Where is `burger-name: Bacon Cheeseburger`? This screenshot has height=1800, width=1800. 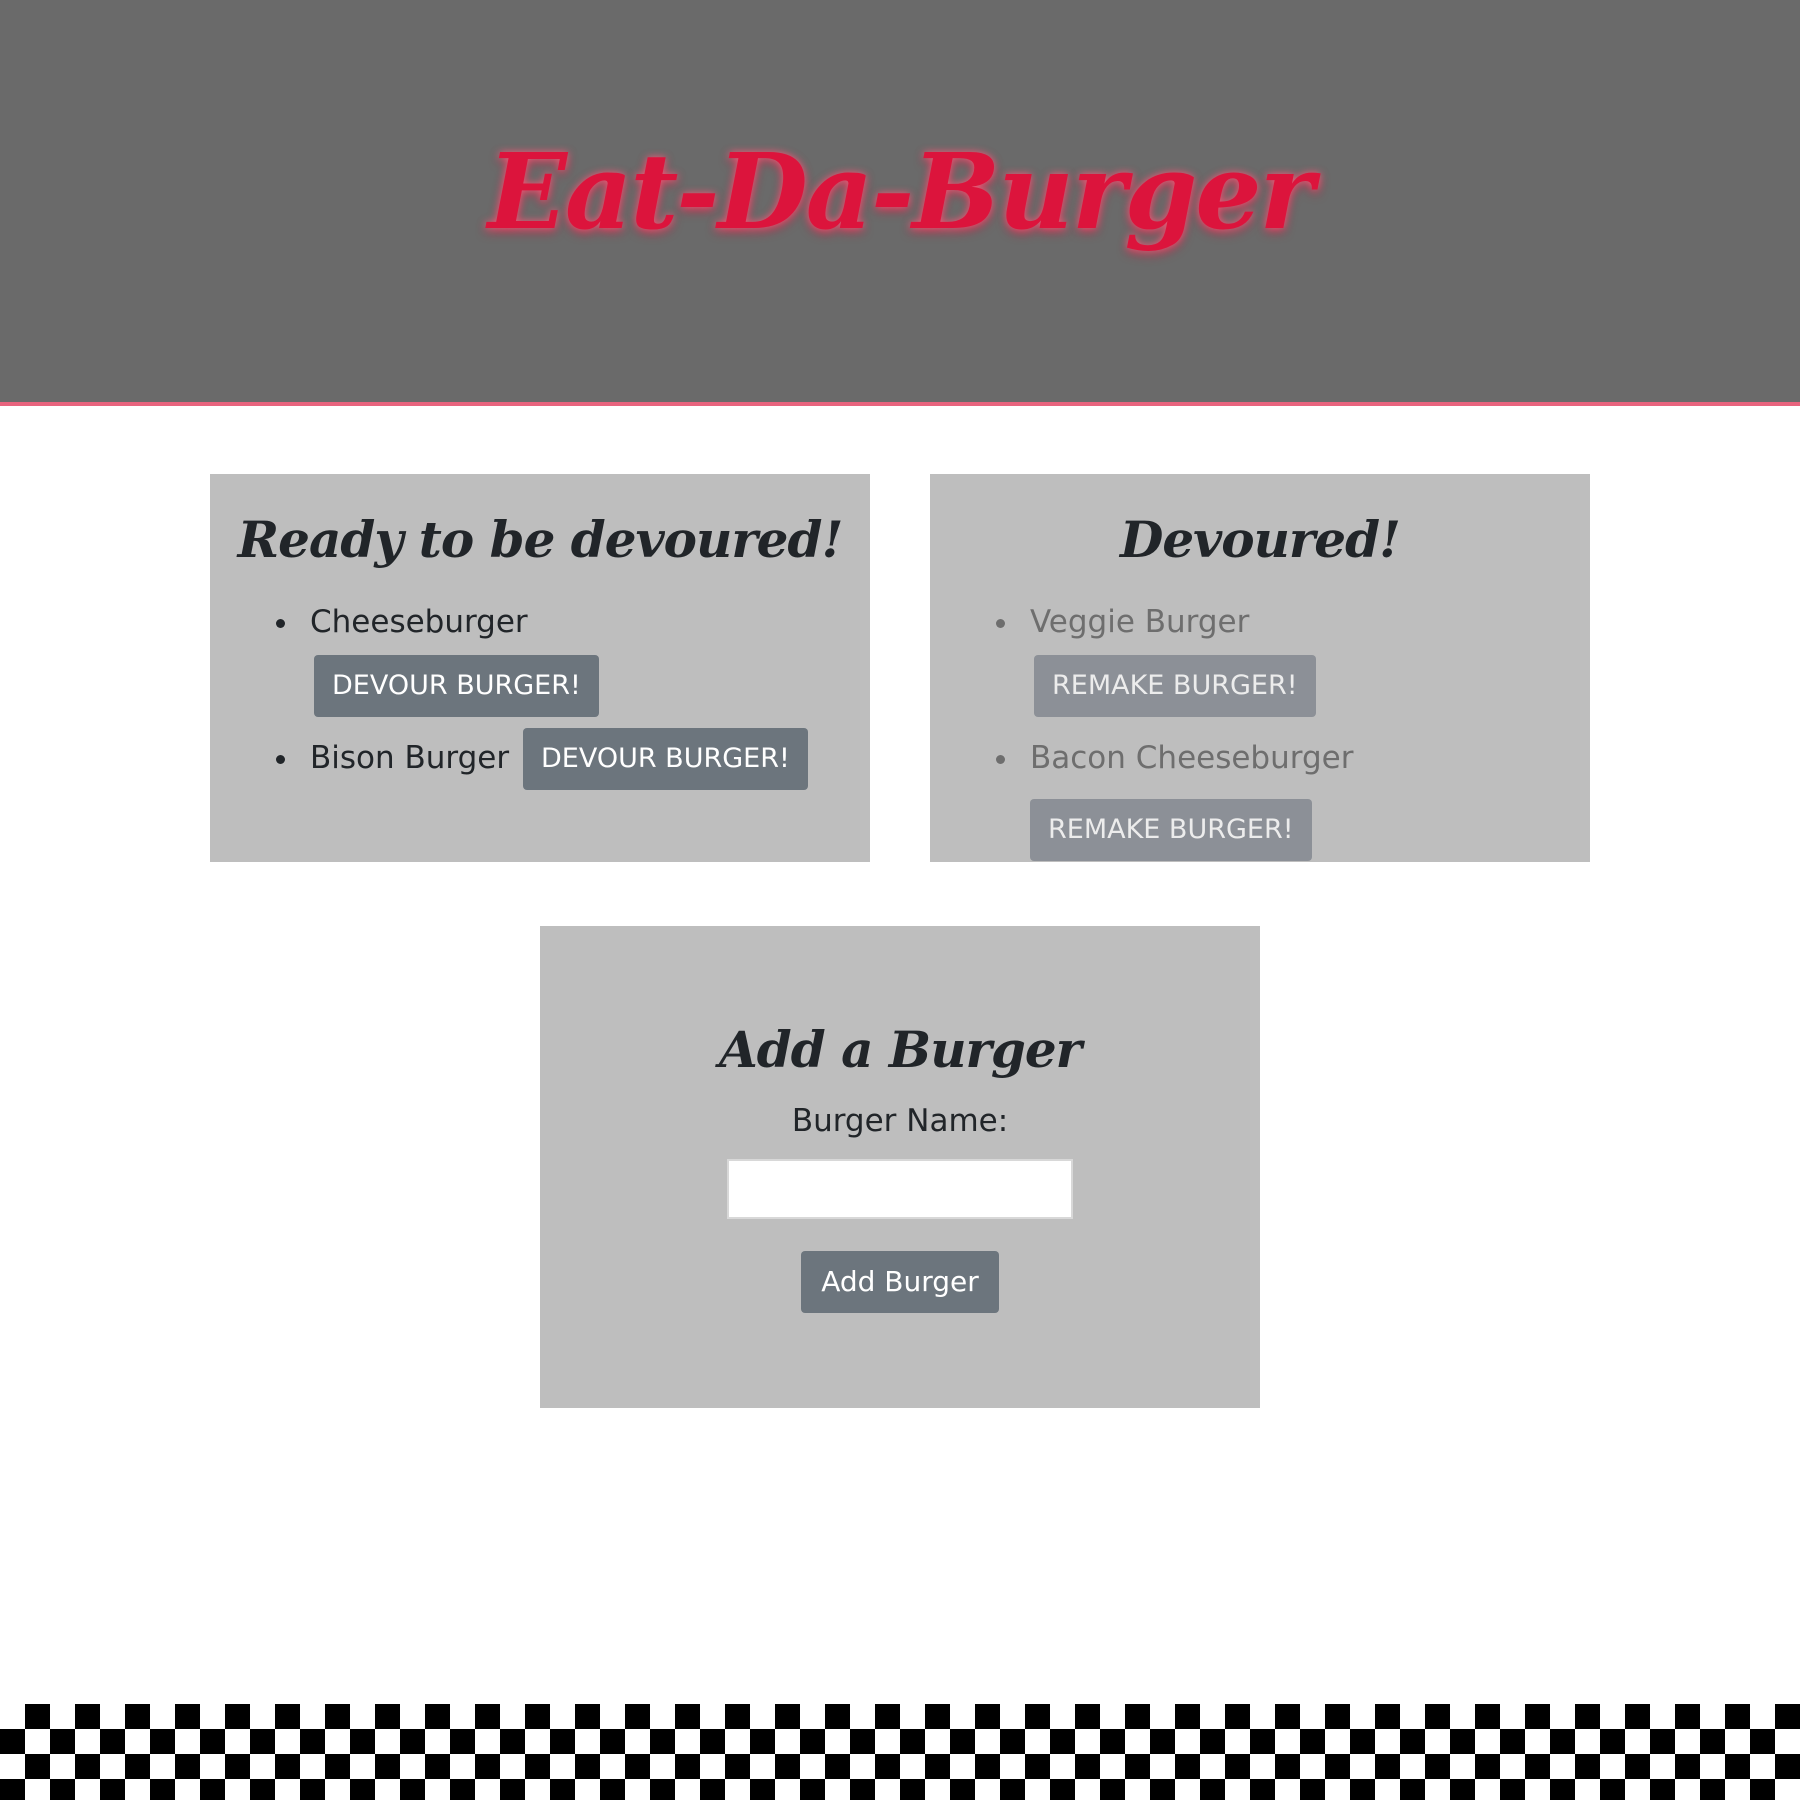
burger-name: Bacon Cheeseburger is located at coordinates (1192, 757).